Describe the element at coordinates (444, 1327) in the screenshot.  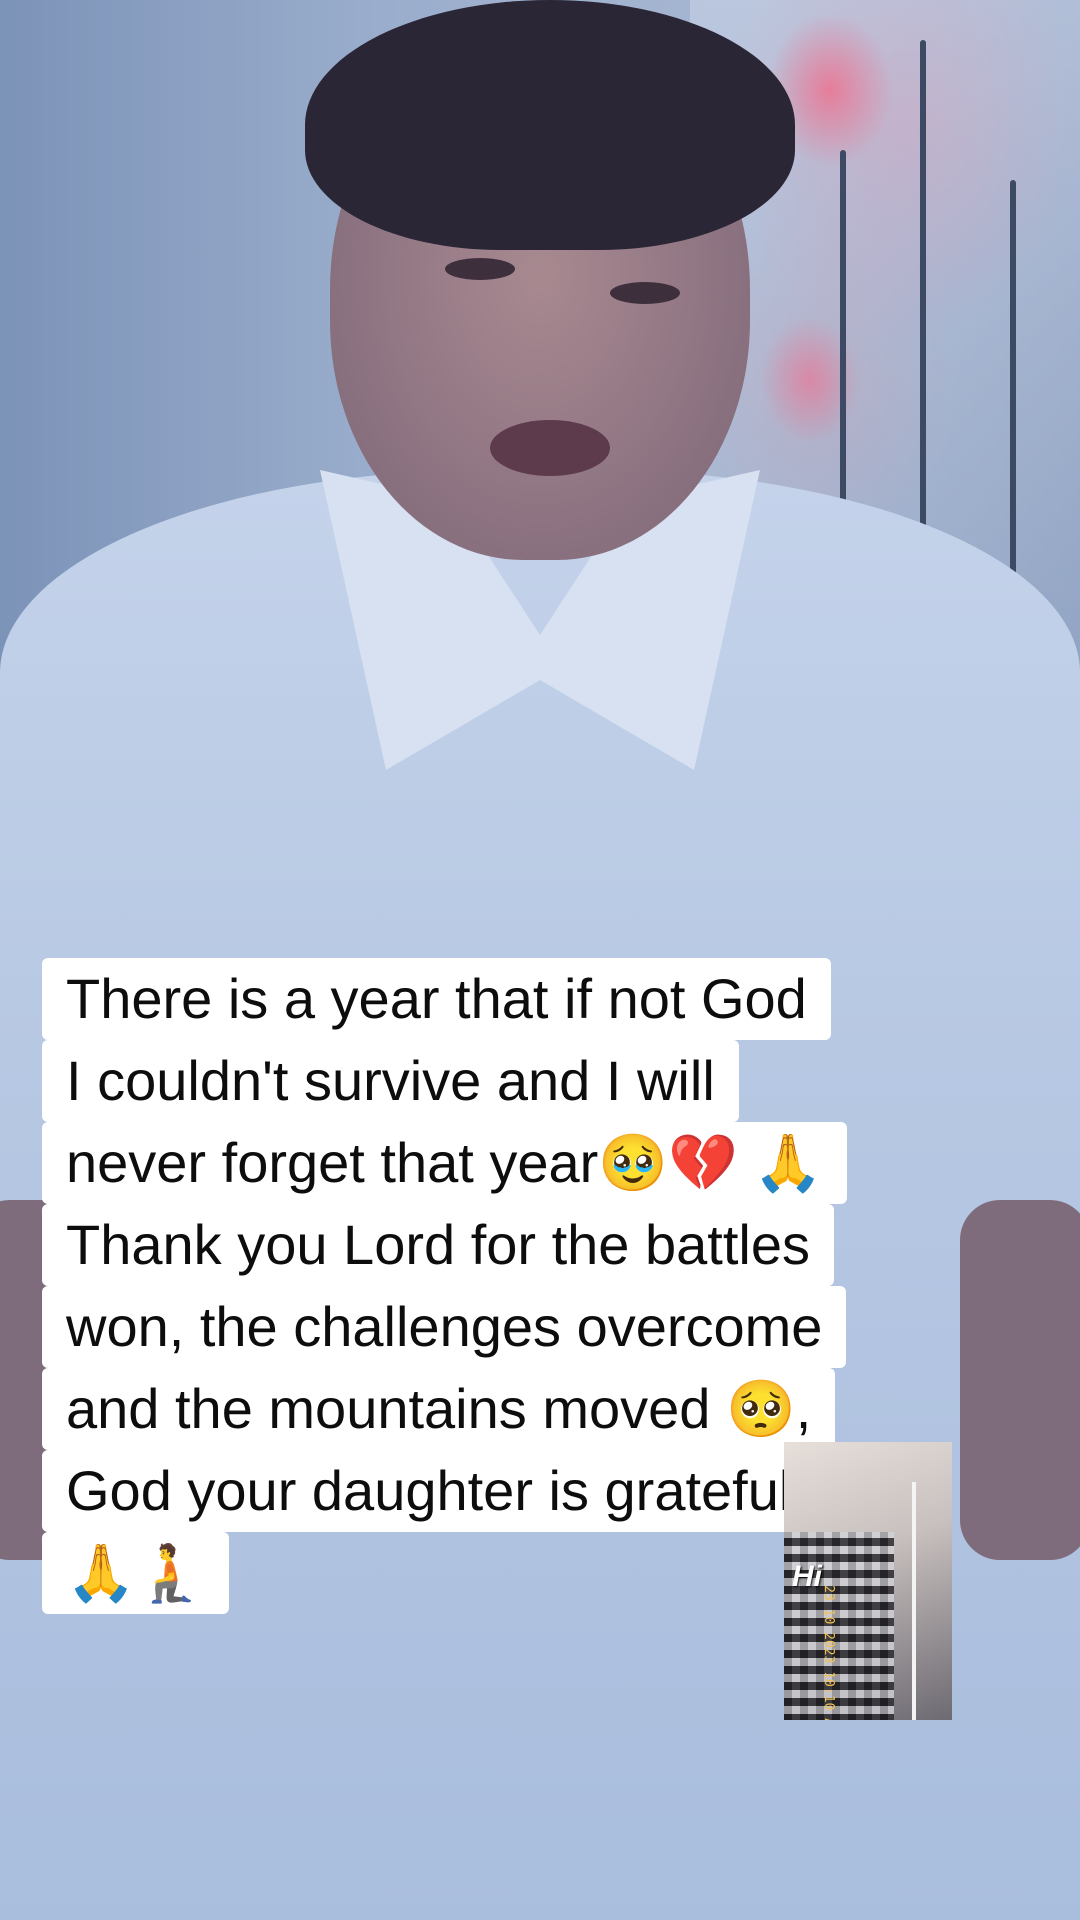
I see `caption-line: won, the challenges overcome` at that location.